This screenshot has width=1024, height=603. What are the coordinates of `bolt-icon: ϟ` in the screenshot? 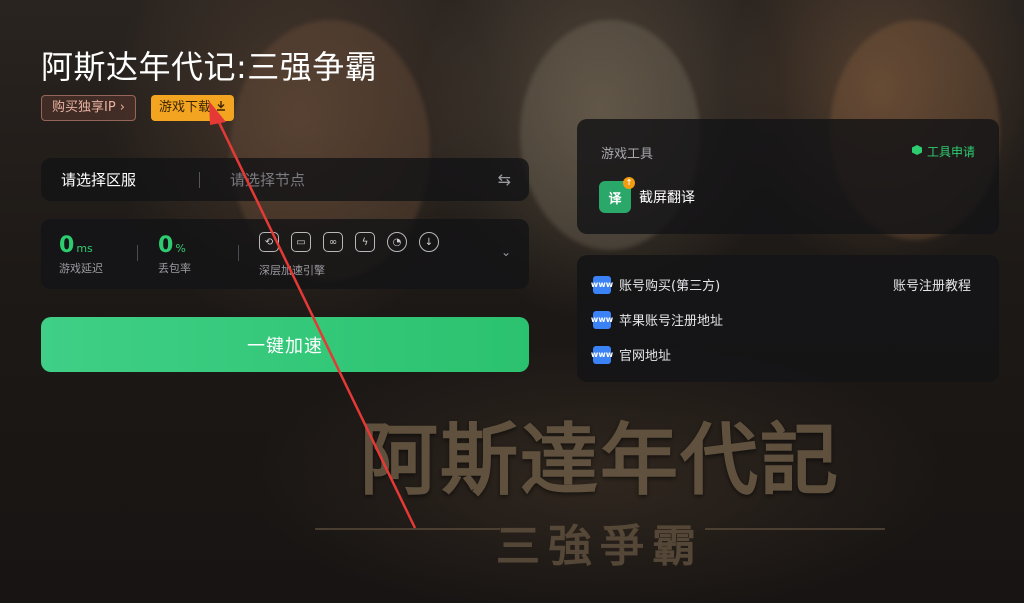 It's located at (365, 242).